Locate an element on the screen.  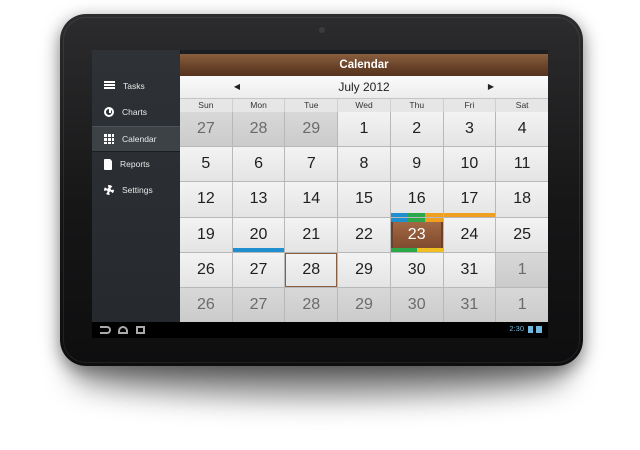
day-number: 21 is located at coordinates (311, 234).